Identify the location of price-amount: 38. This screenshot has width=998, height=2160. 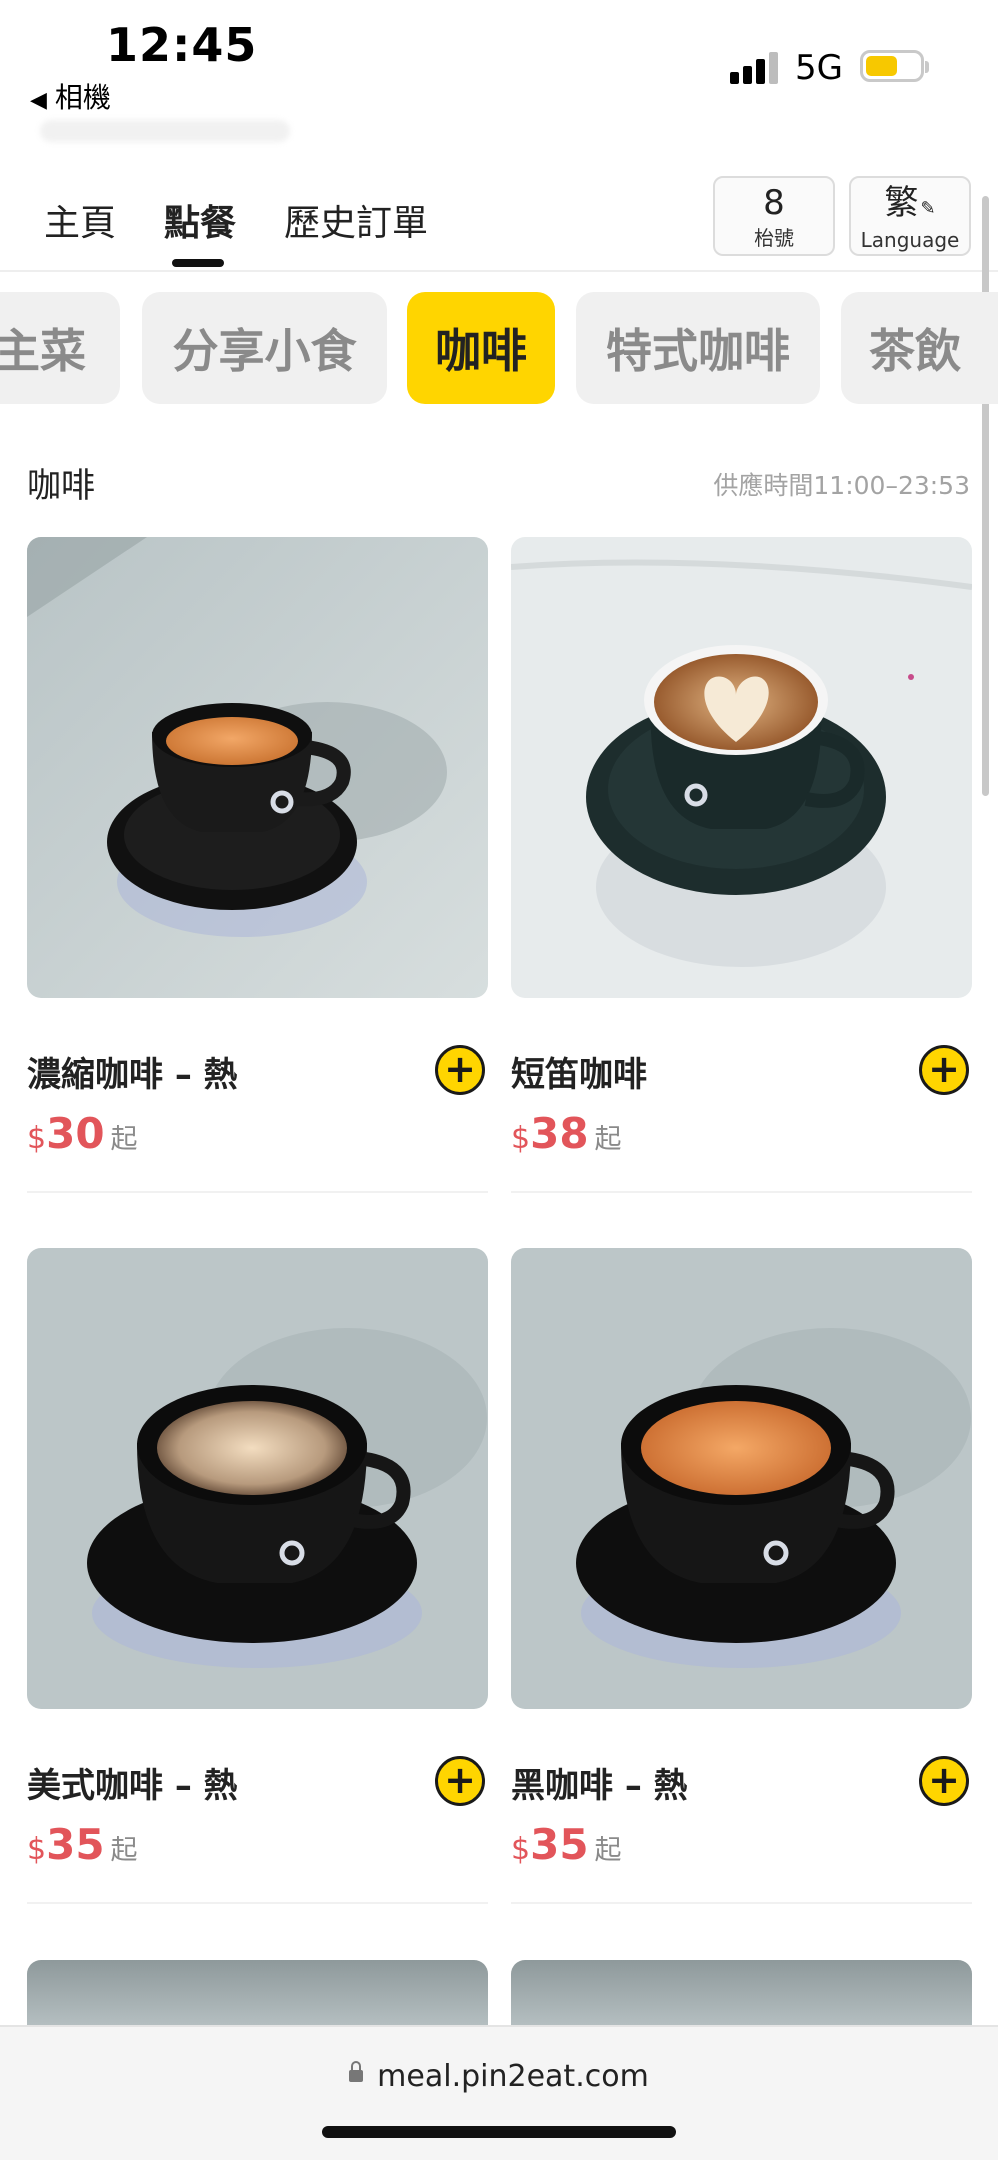
(559, 1133).